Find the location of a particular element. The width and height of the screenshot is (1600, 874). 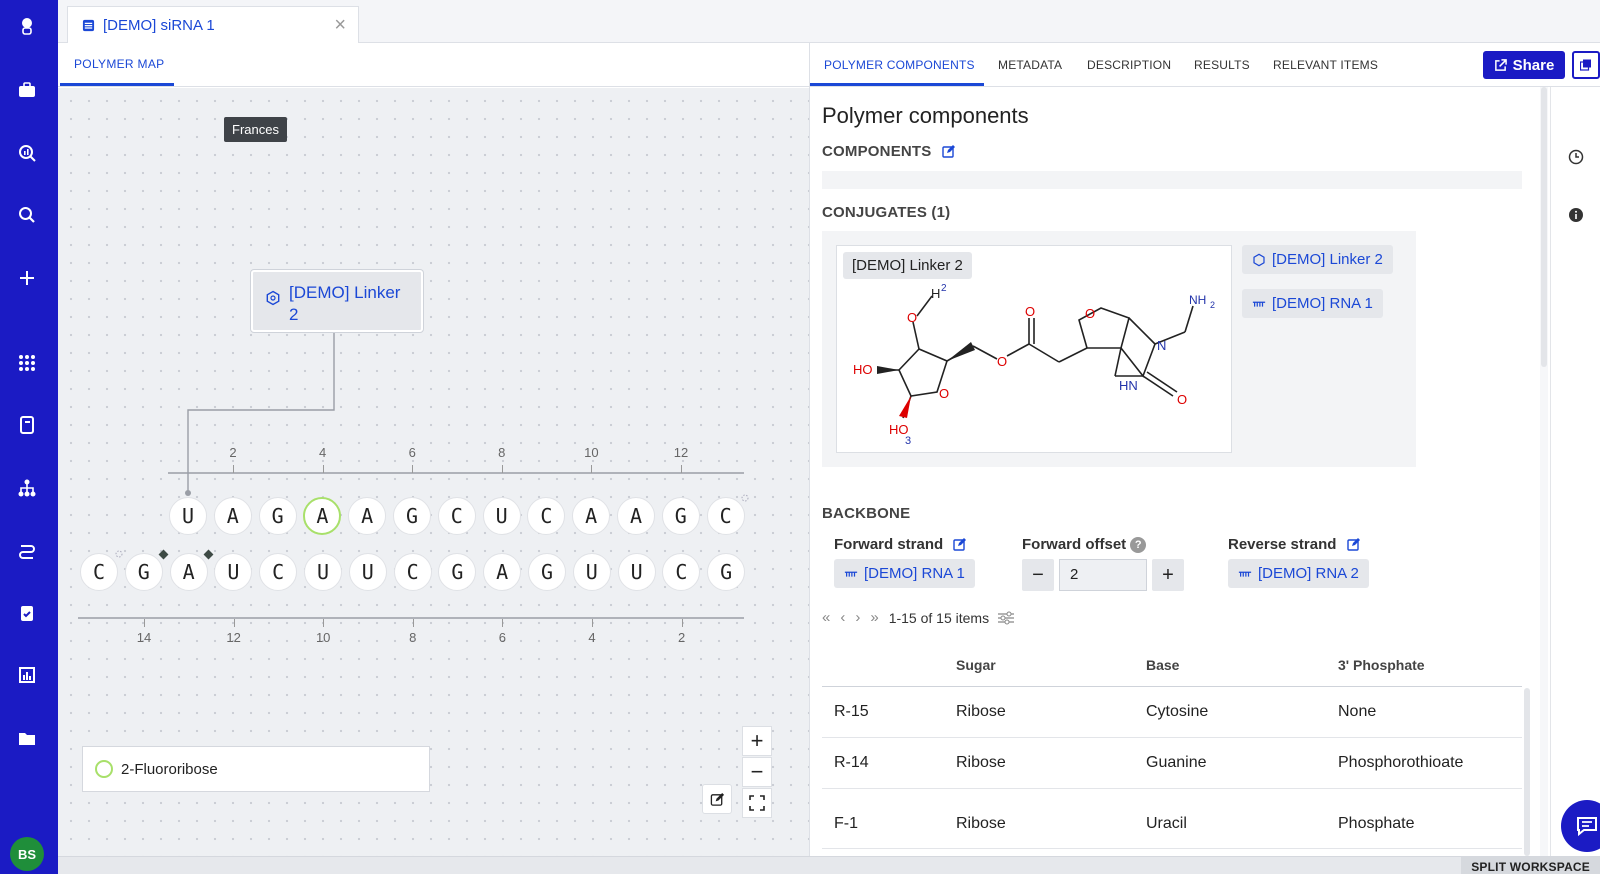

linker-hexagon-icon is located at coordinates (1259, 259).